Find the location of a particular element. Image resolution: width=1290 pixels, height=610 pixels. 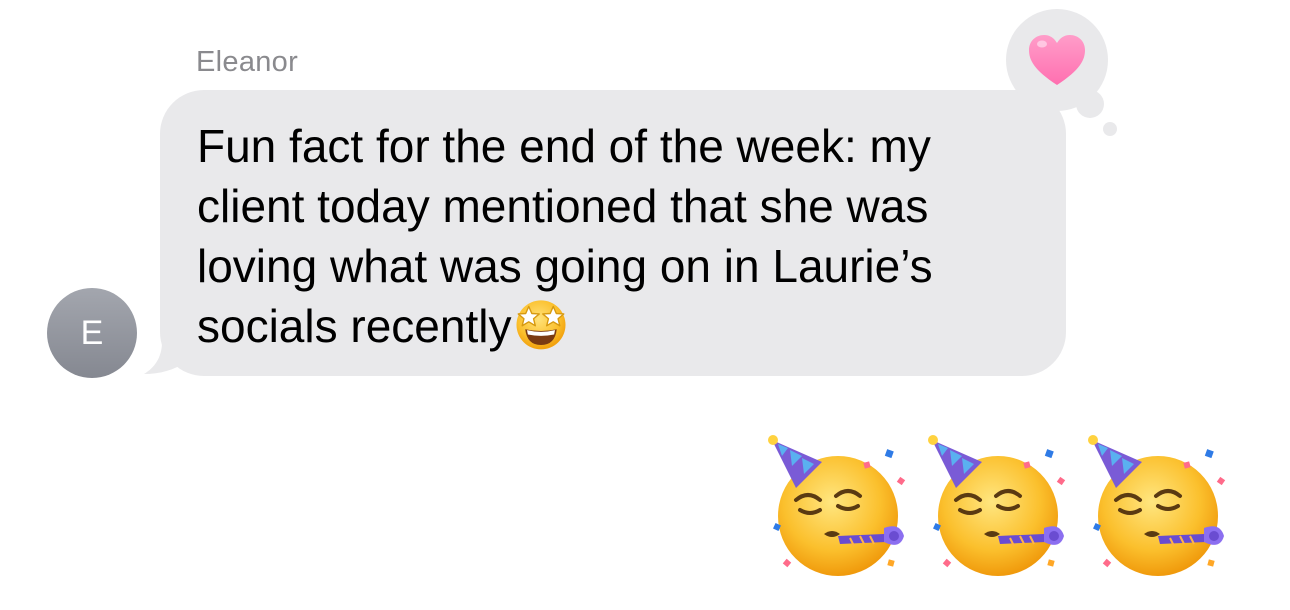

avatar-initial: E is located at coordinates (92, 332).